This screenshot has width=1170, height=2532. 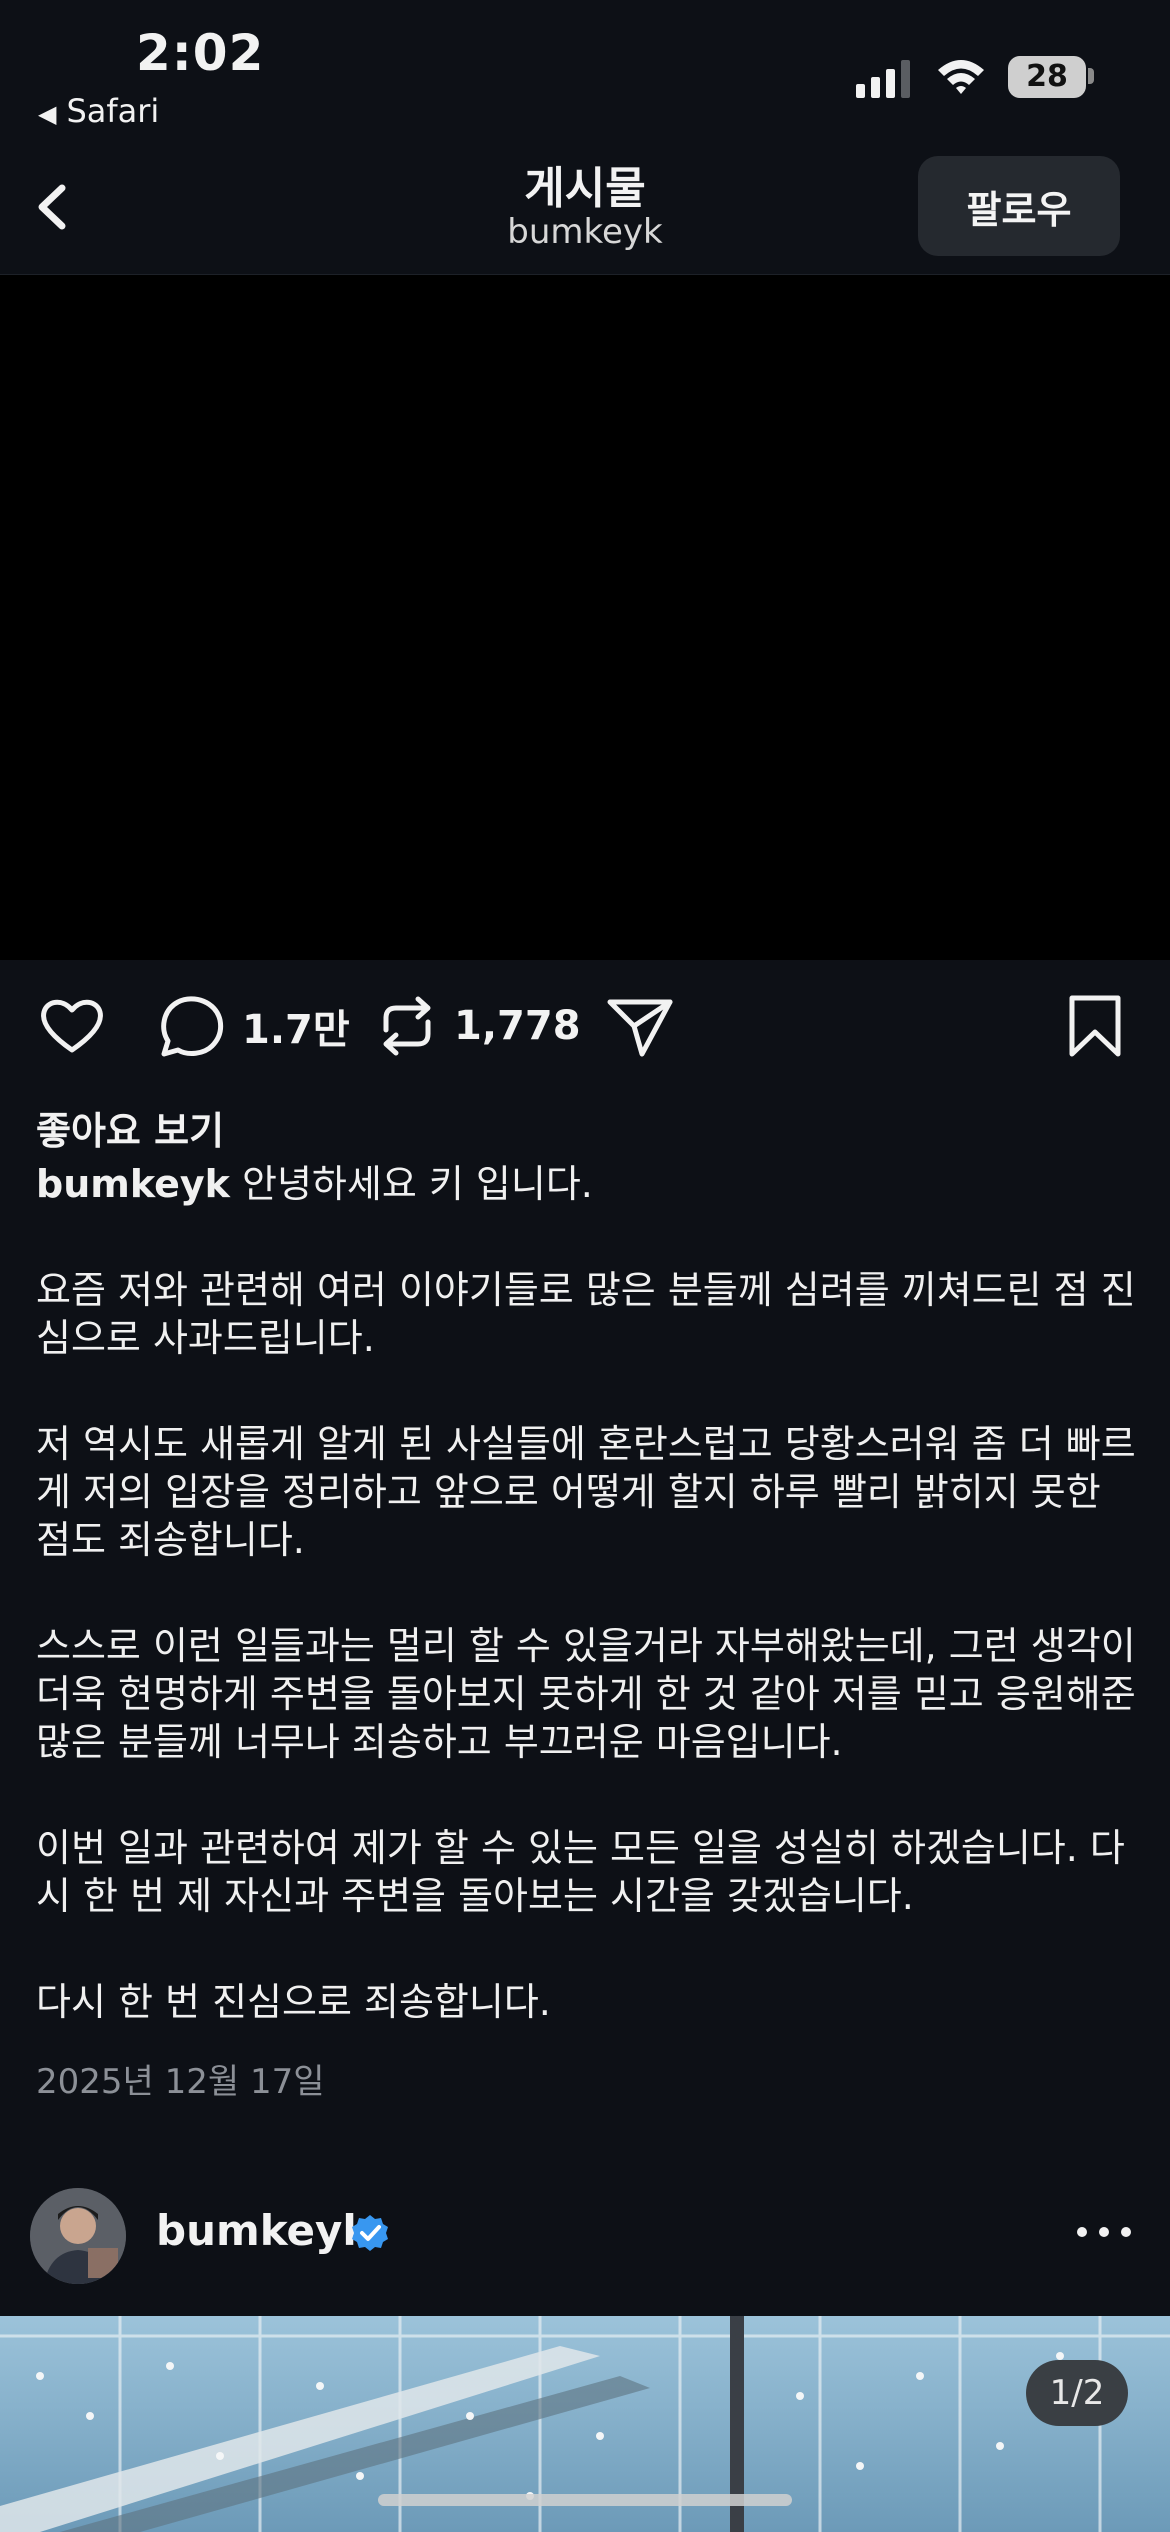 I want to click on comment-bubble-icon, so click(x=192, y=1026).